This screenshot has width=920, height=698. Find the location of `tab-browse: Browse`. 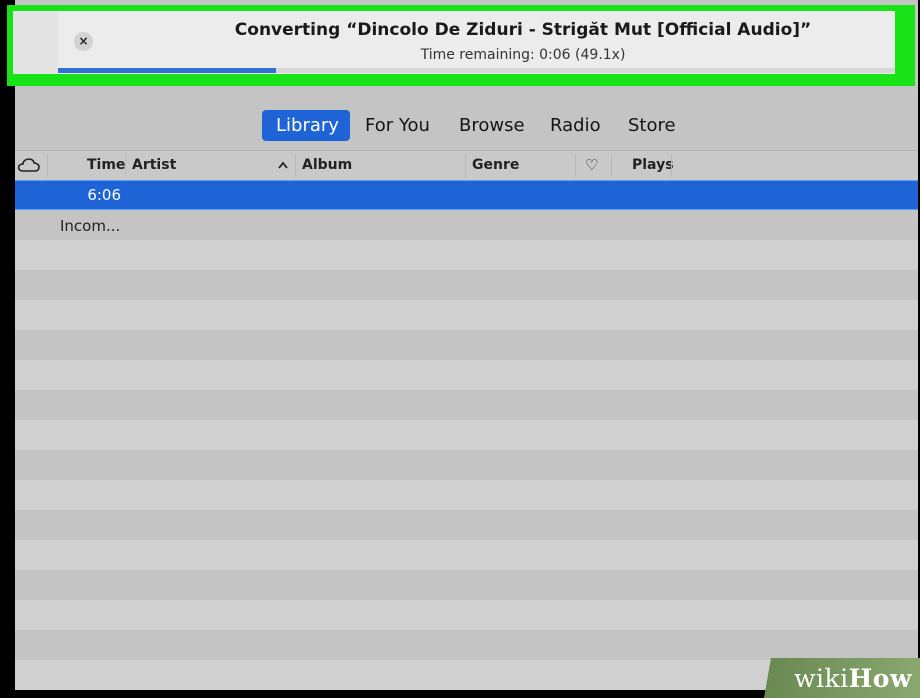

tab-browse: Browse is located at coordinates (492, 125).